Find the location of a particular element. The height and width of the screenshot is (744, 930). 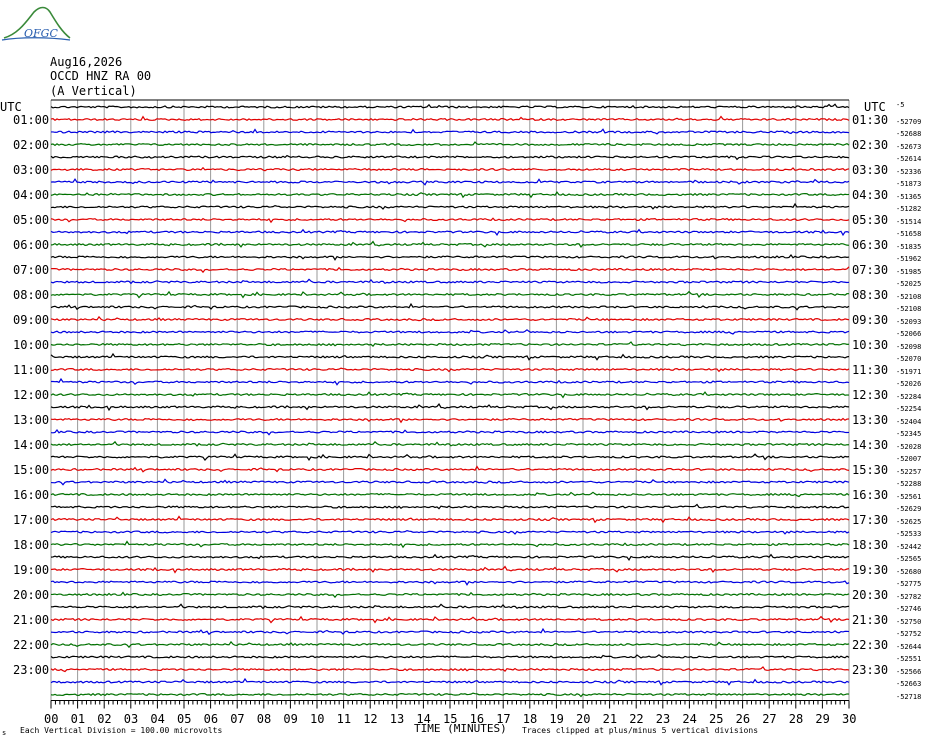

right-time-label: 13:30 is located at coordinates (870, 419).